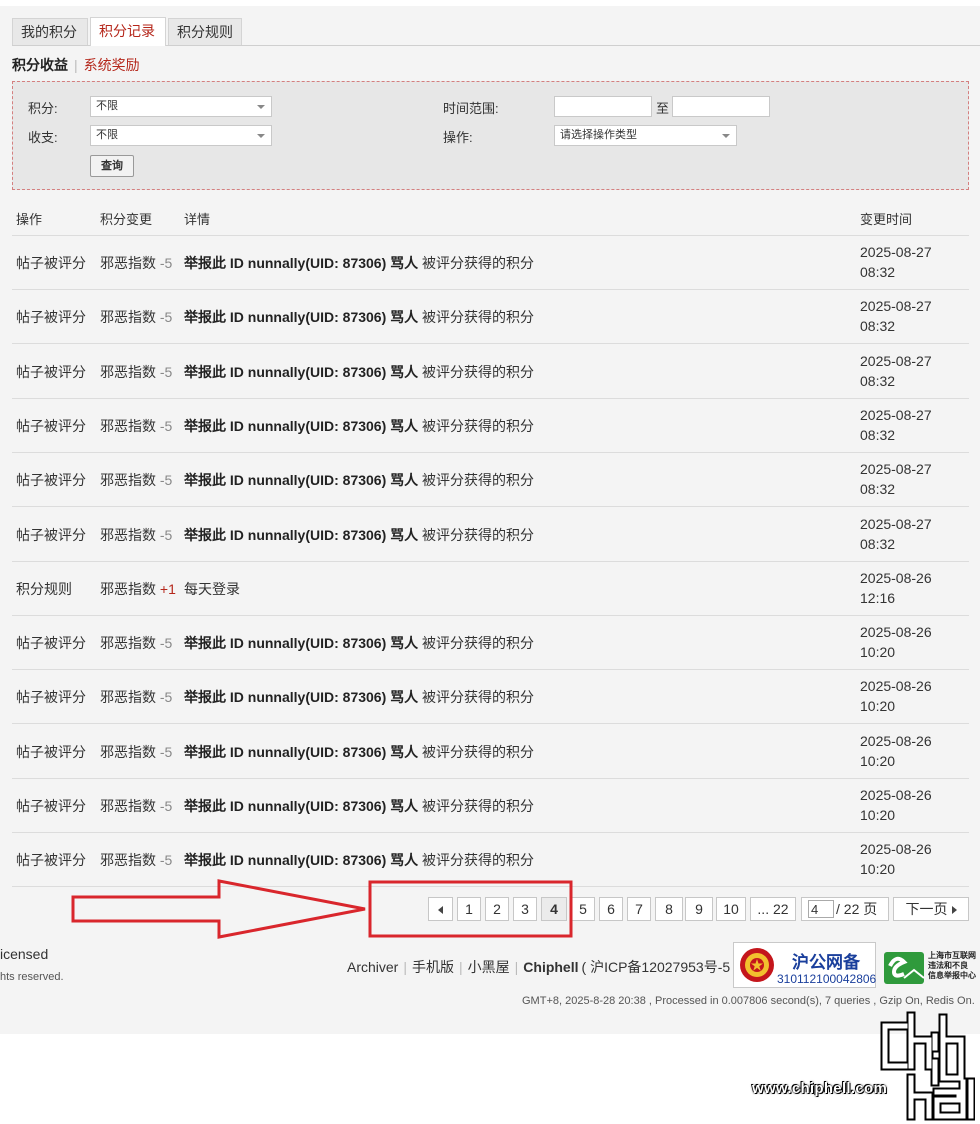 This screenshot has width=980, height=1124. Describe the element at coordinates (372, 967) in the screenshot. I see `footer-link-archiver: Archiver` at that location.